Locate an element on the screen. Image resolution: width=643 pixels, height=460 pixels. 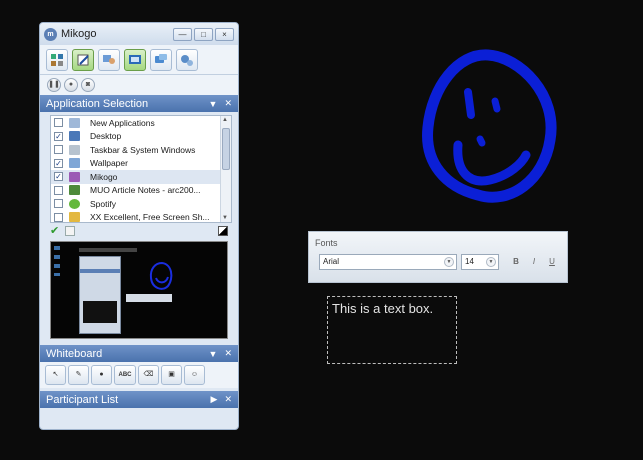
section-title: Participant List is located at coordinates (82, 399).